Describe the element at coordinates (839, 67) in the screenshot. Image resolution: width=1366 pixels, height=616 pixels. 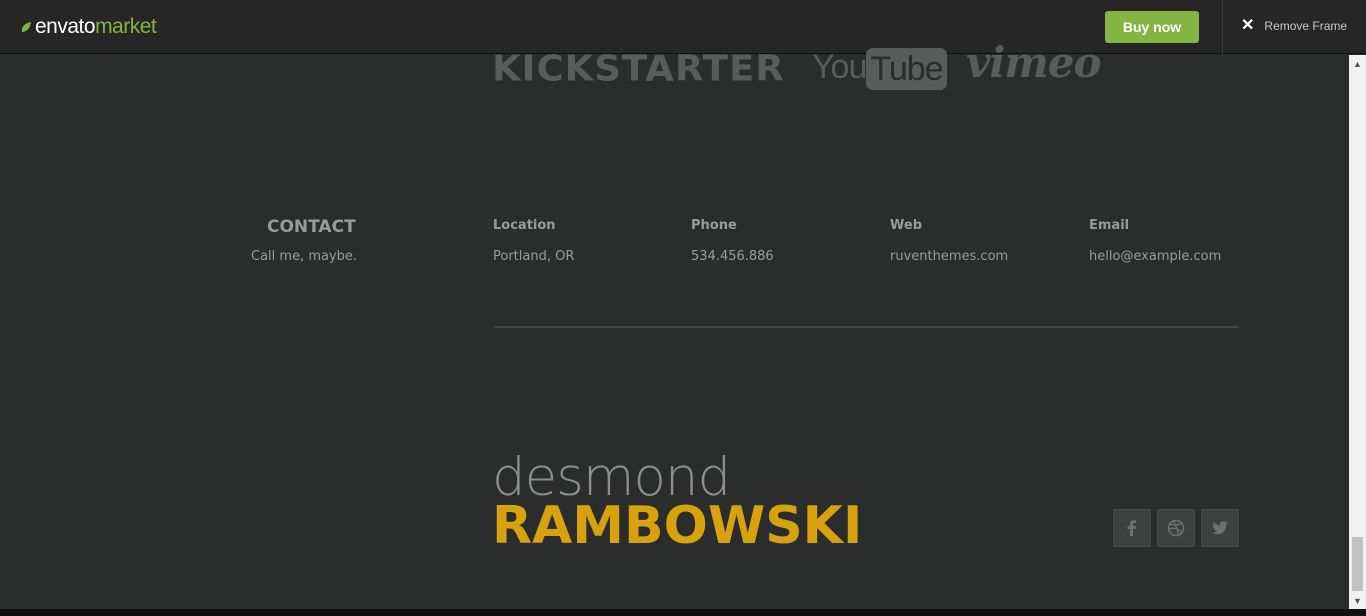
I see `youtube-you: You` at that location.